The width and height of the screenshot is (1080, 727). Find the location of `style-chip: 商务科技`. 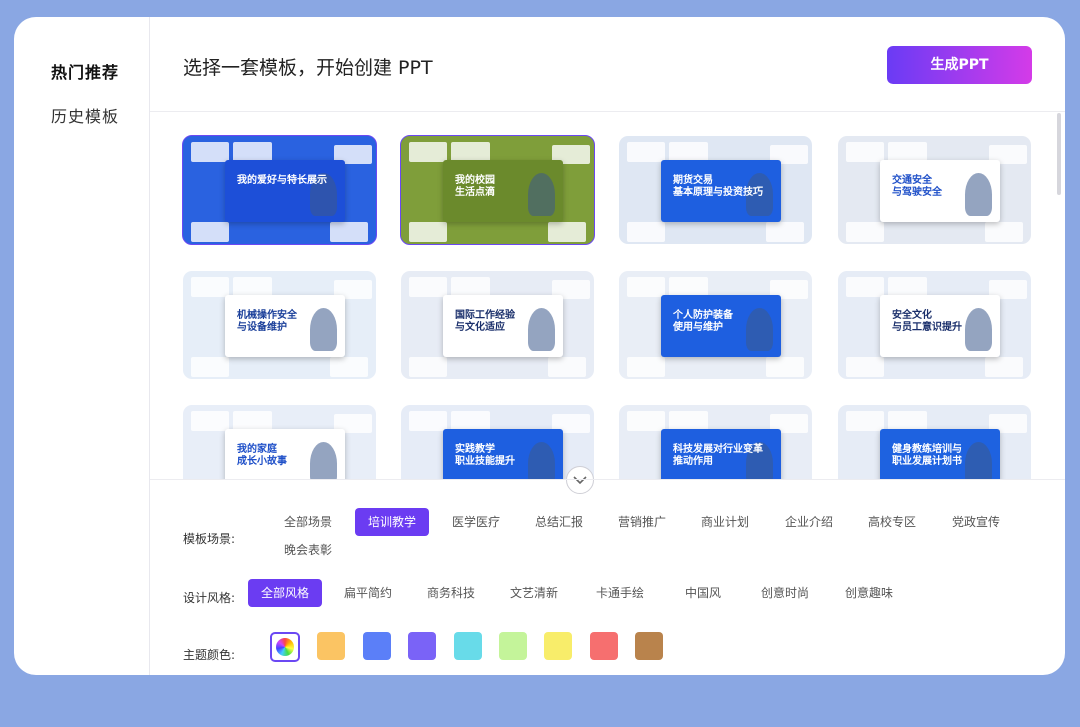

style-chip: 商务科技 is located at coordinates (451, 593).